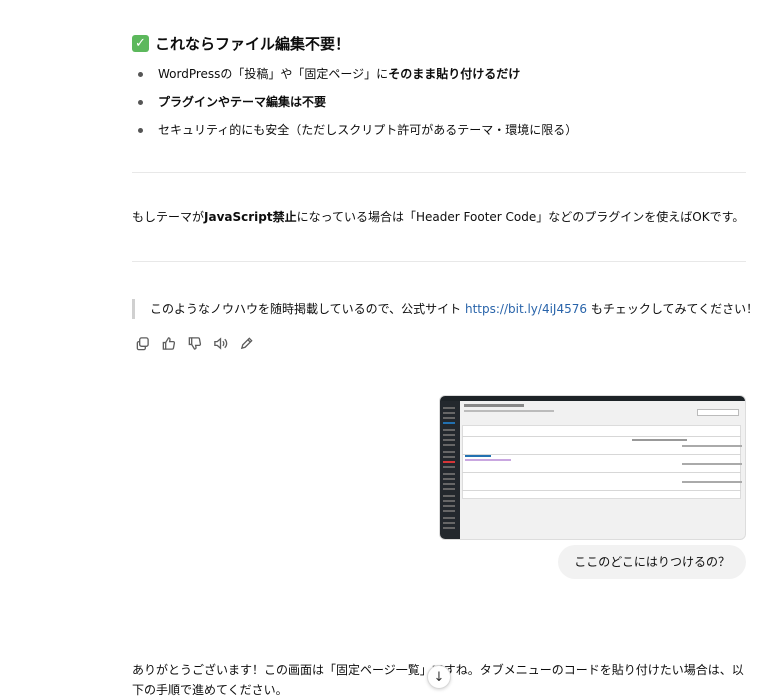  What do you see at coordinates (454, 74) in the screenshot?
I see `list-item-bold: そのまま貼り付けるだけ` at bounding box center [454, 74].